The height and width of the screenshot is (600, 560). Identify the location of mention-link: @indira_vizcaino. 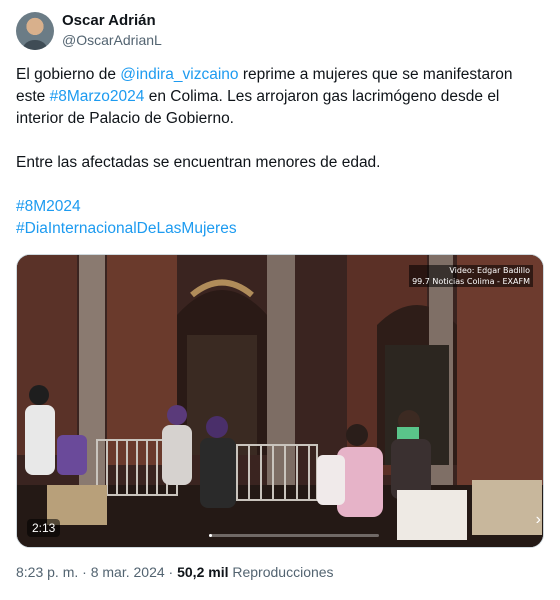
(179, 74).